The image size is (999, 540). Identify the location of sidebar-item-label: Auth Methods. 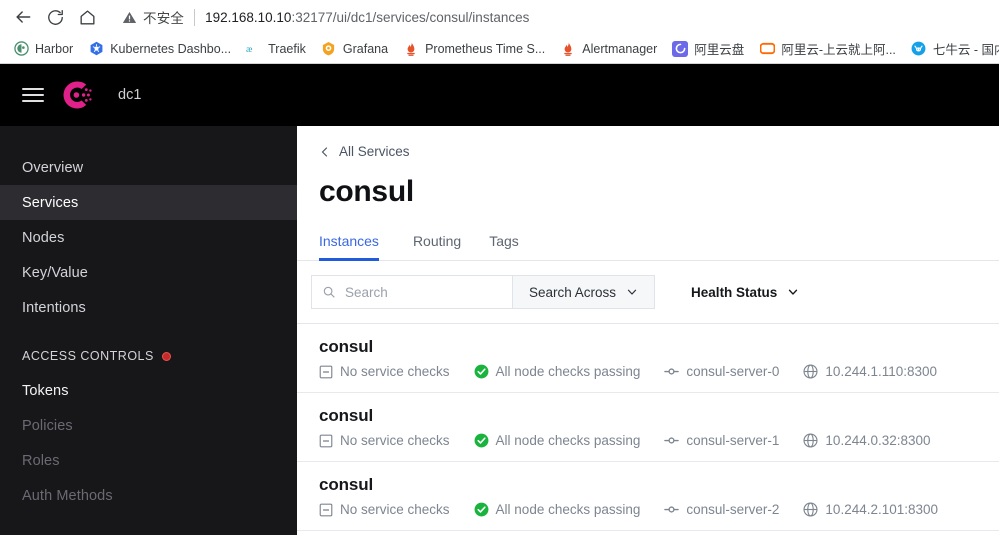
(67, 495).